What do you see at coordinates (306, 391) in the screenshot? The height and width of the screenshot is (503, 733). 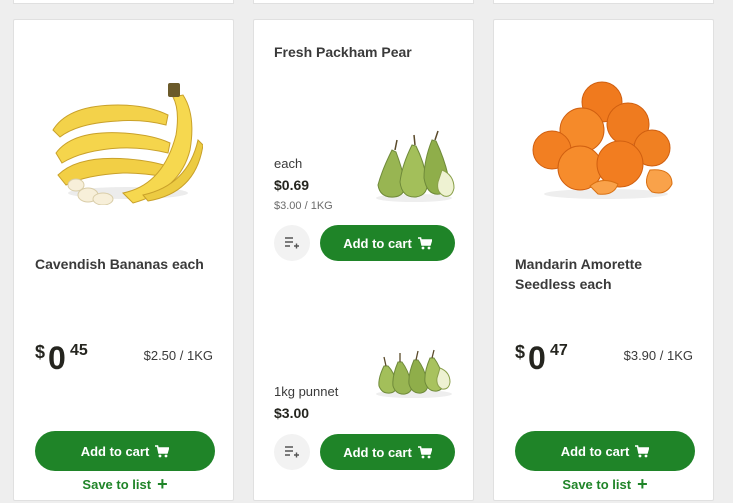 I see `variant-label-punnet: 1kg punnet` at bounding box center [306, 391].